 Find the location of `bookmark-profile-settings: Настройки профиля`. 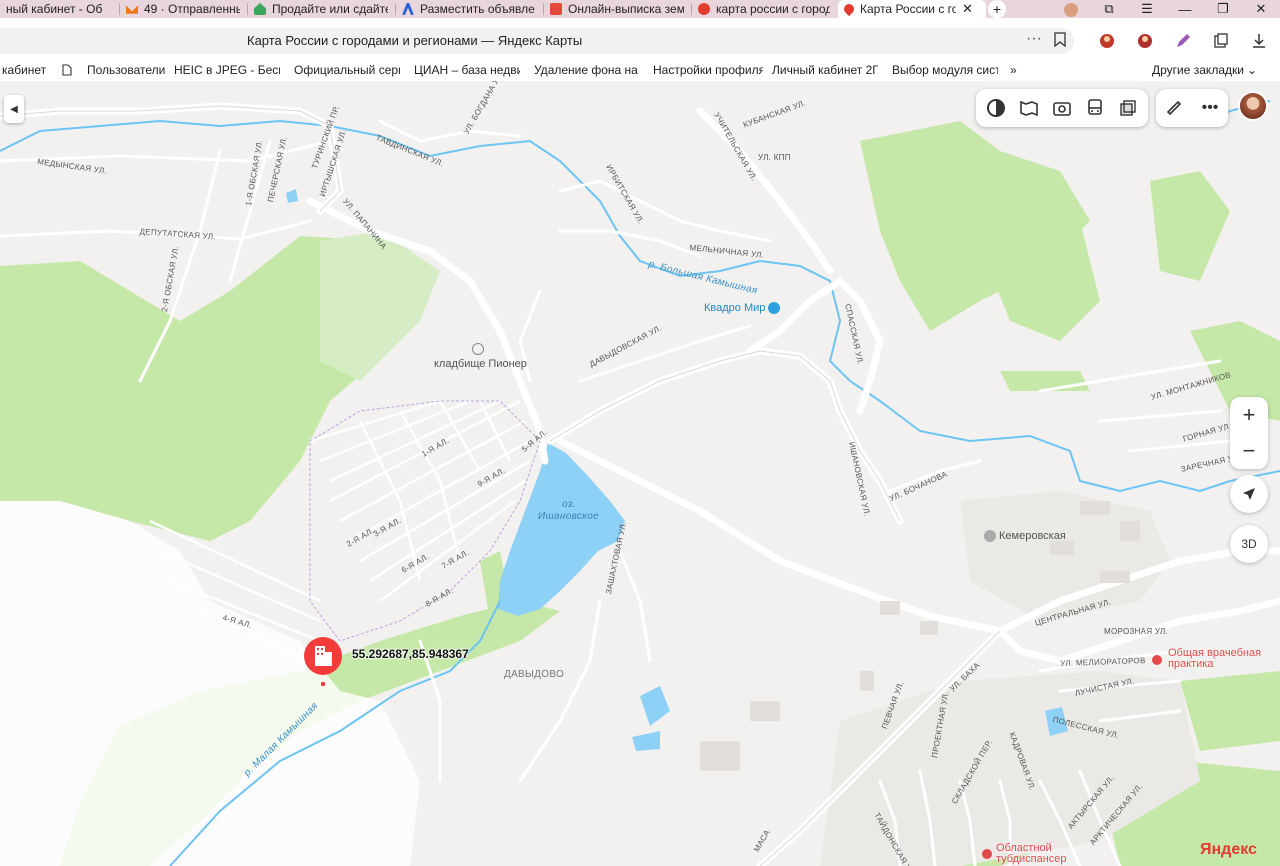

bookmark-profile-settings: Настройки профиля is located at coordinates (708, 70).